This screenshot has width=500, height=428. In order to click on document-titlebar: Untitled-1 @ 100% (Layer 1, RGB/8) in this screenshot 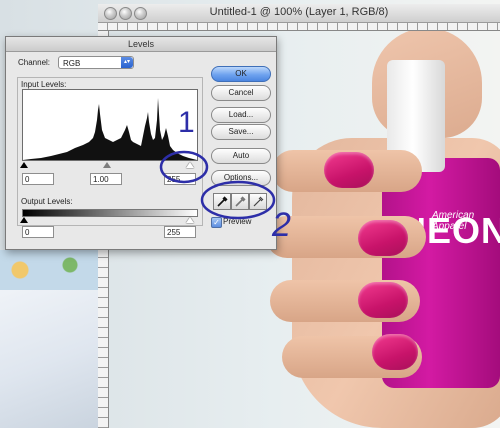, I will do `click(299, 13)`.